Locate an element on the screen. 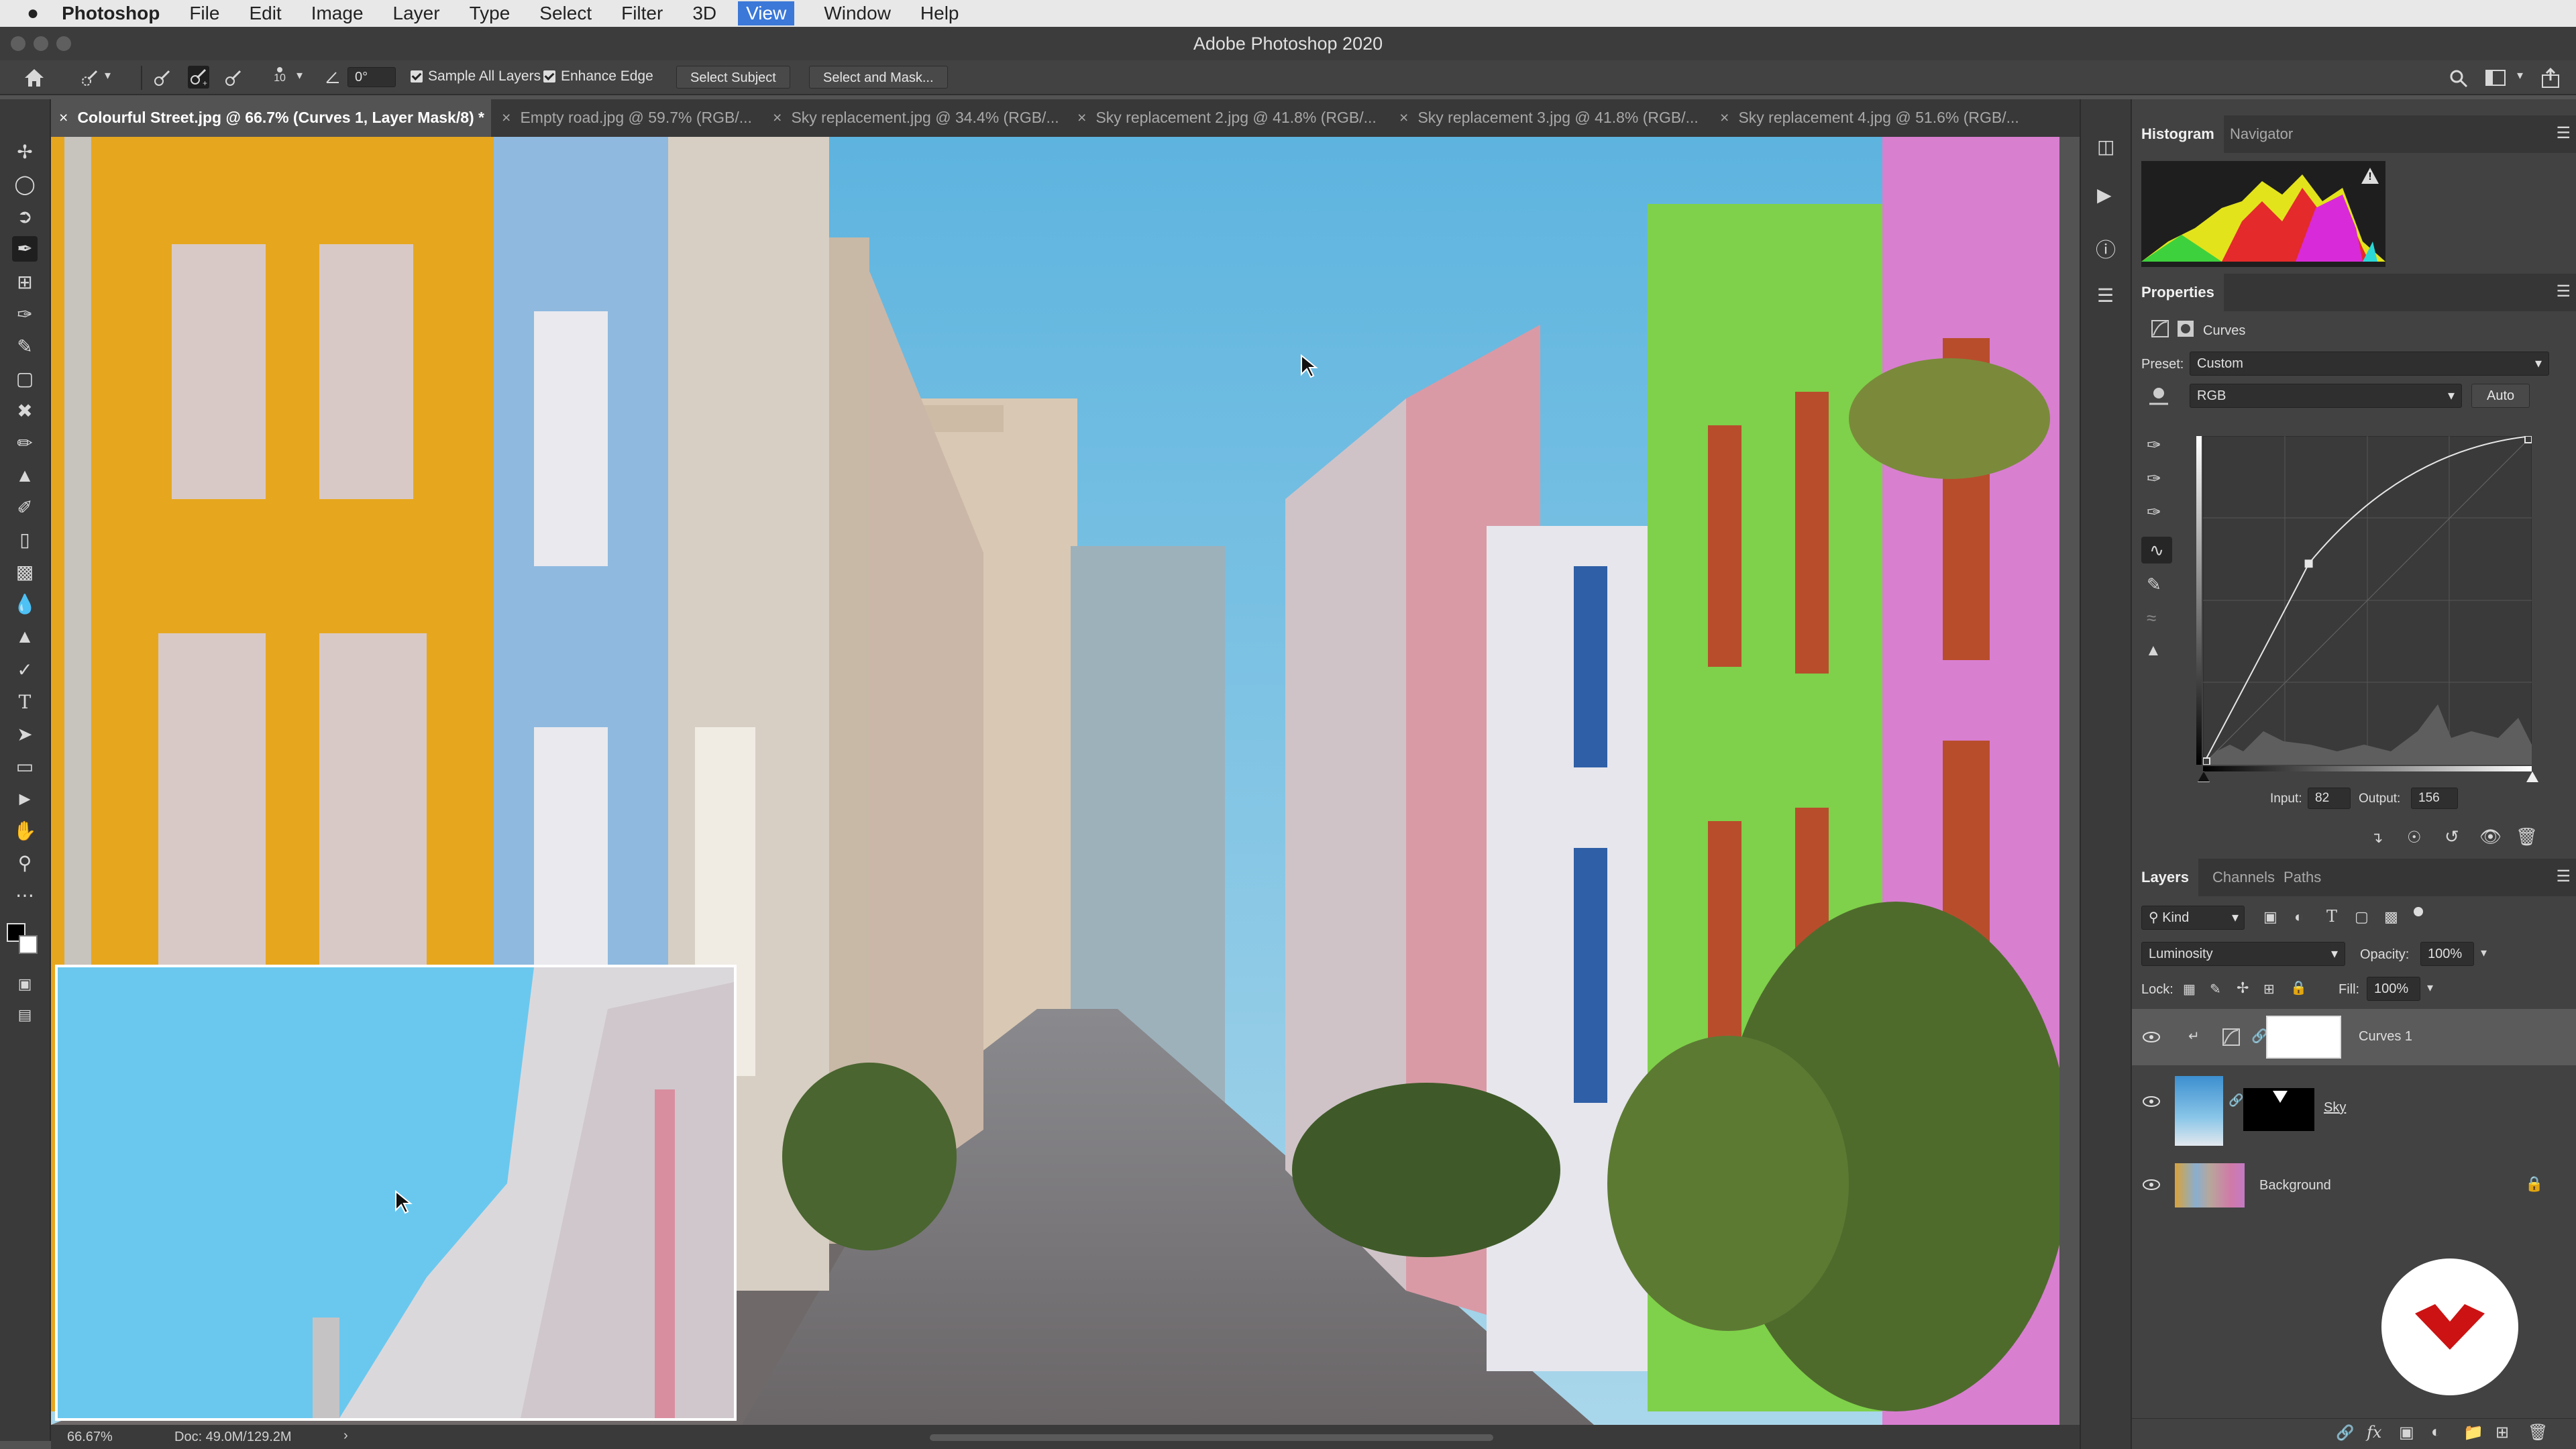 The height and width of the screenshot is (1449, 2576). menu-layer: Layer is located at coordinates (416, 13).